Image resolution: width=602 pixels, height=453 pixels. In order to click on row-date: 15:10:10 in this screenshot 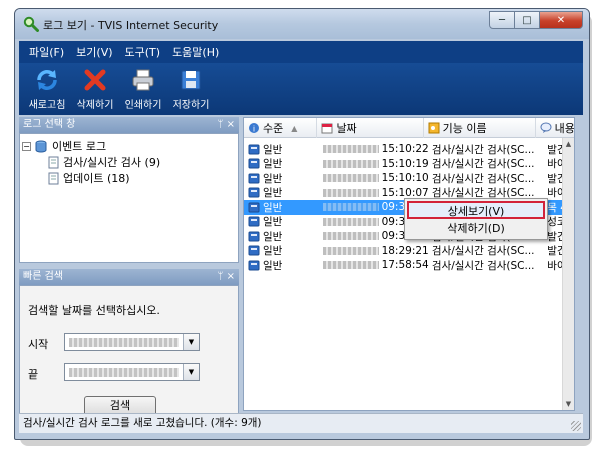, I will do `click(374, 178)`.